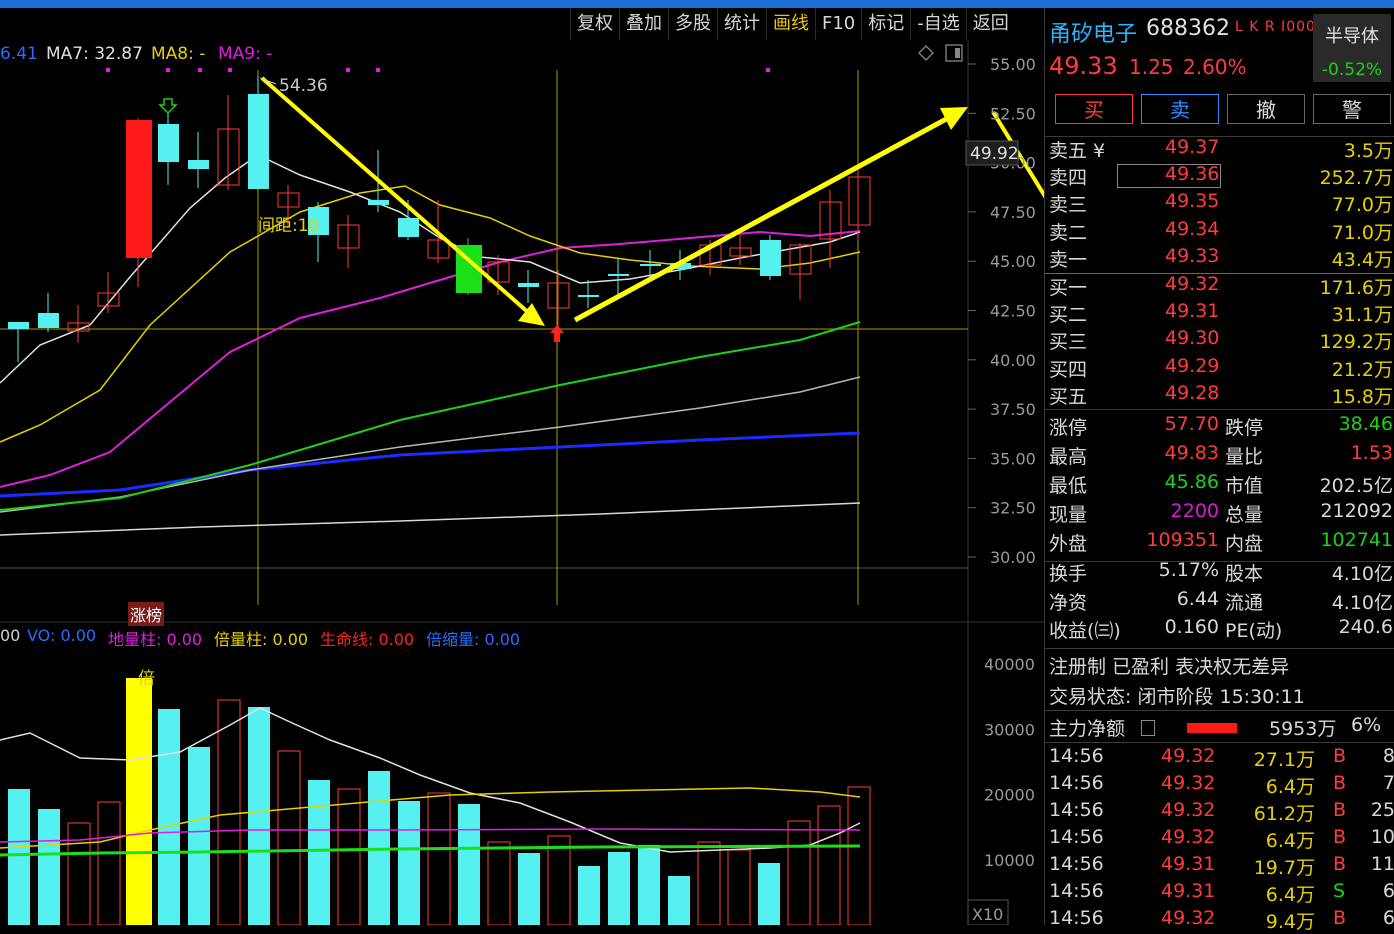  Describe the element at coordinates (1219, 395) in the screenshot. I see `bid-row: 买五 49.28 15.8万` at that location.